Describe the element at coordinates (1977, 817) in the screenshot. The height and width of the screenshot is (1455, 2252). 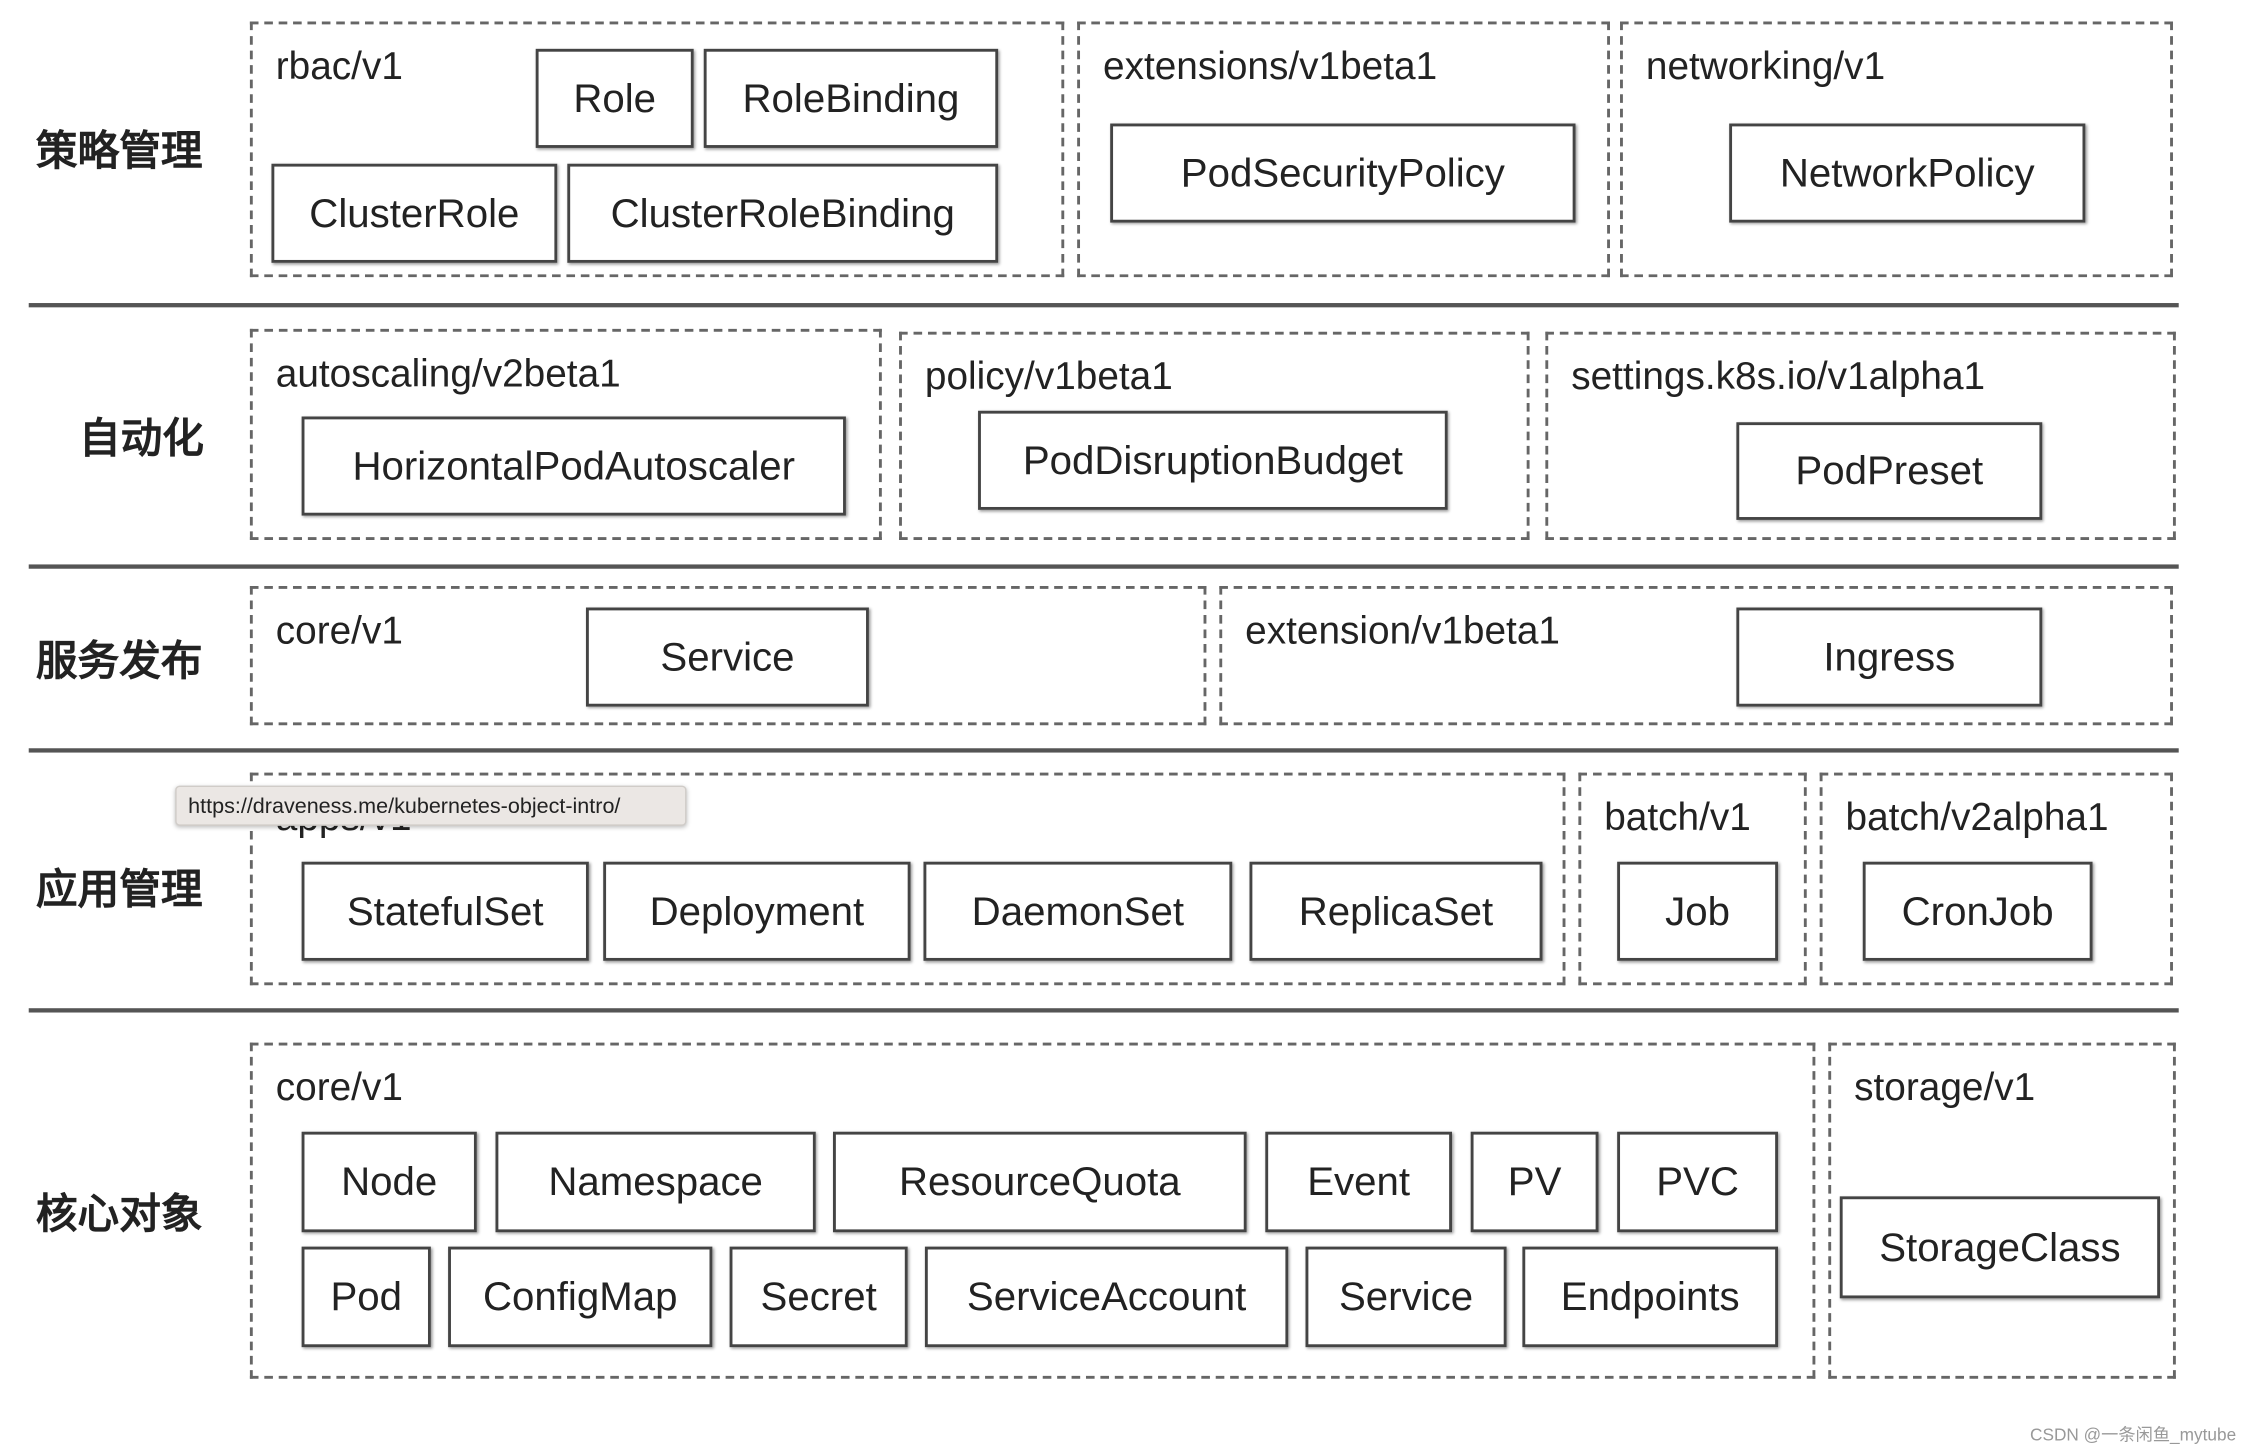
I see `api-group-label: batch/v2alpha1` at that location.